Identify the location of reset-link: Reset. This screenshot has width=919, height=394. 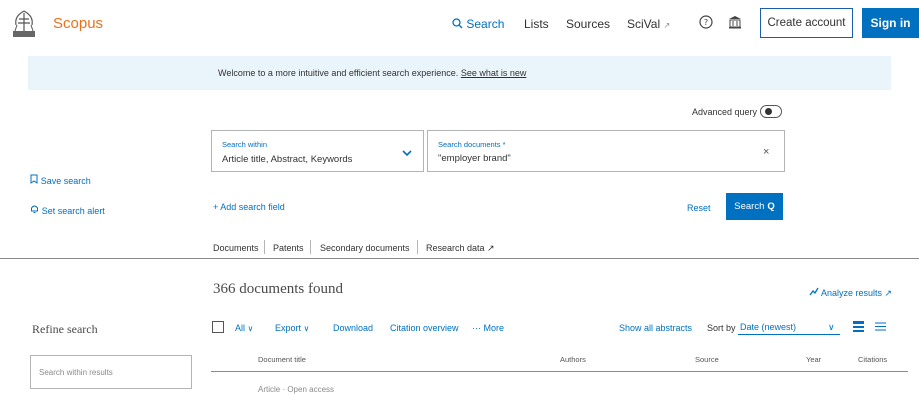
(699, 208).